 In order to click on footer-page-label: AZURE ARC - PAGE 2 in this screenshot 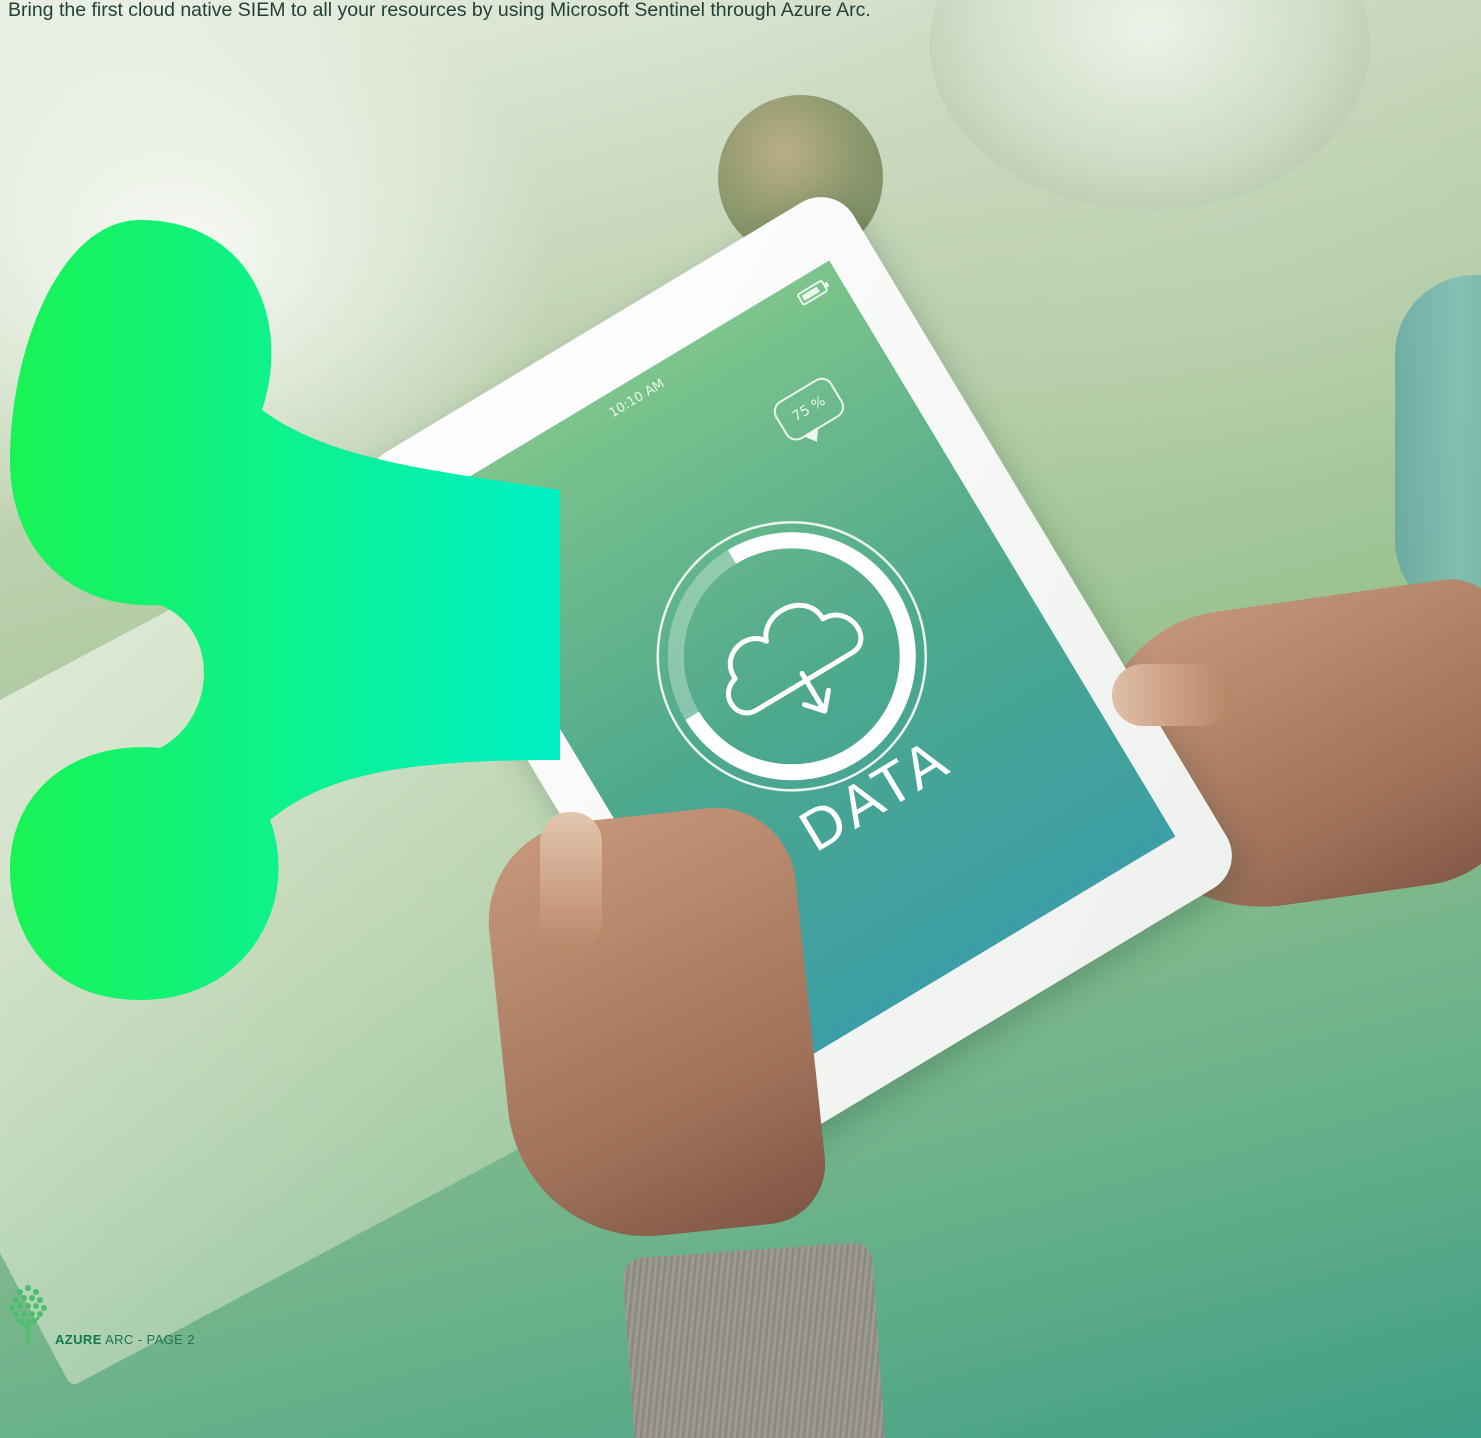, I will do `click(125, 1339)`.